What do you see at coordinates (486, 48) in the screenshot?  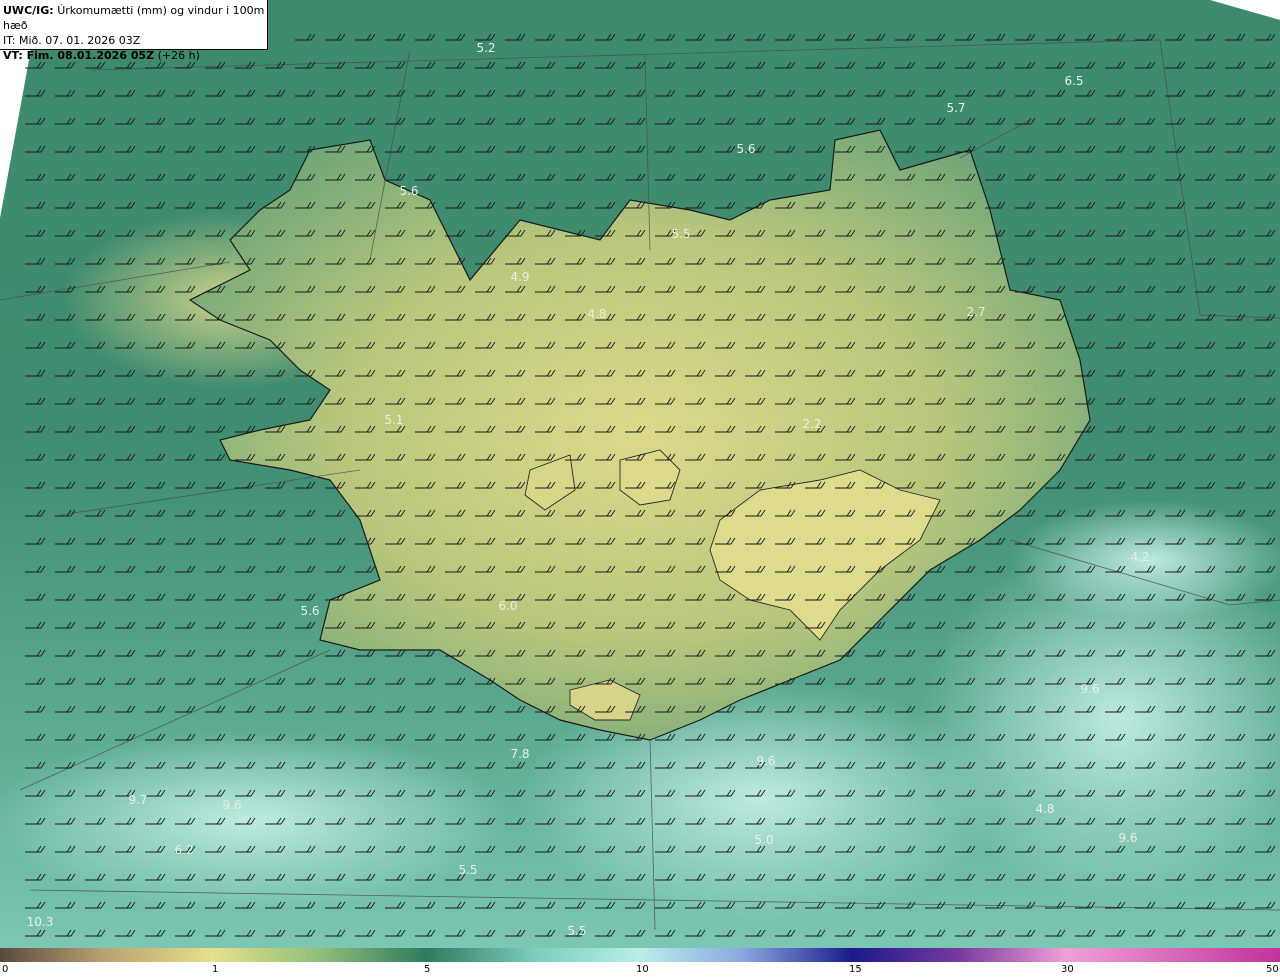 I see `map-value-label: 5.2` at bounding box center [486, 48].